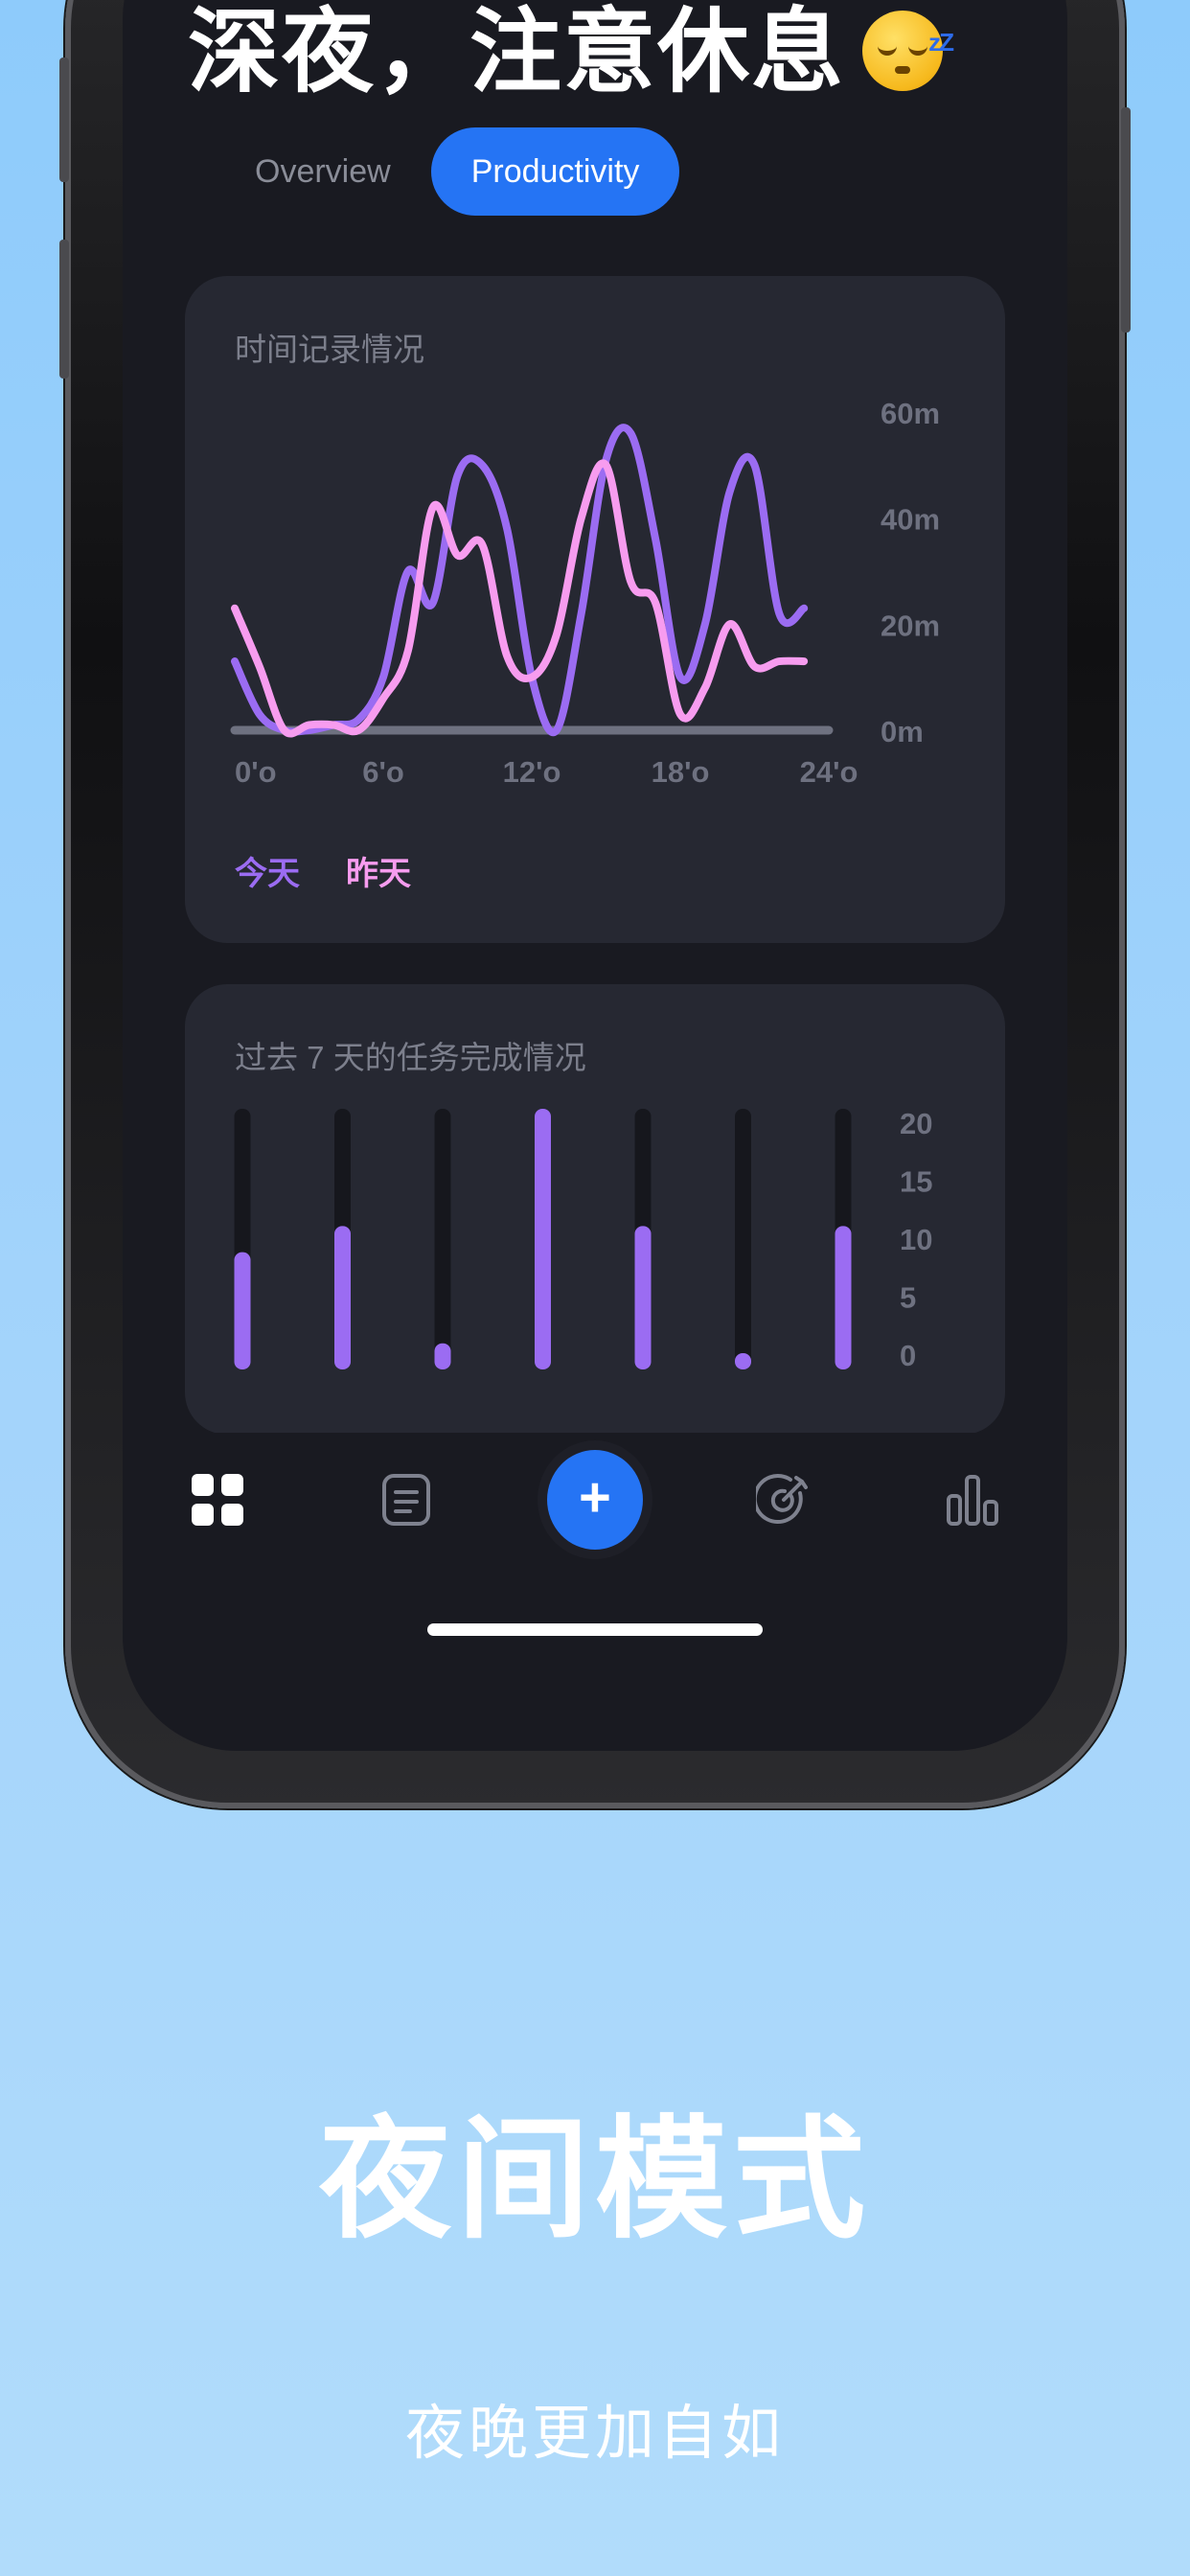 This screenshot has height=2576, width=1190. What do you see at coordinates (379, 870) in the screenshot?
I see `legend-yesterday: 昨天` at bounding box center [379, 870].